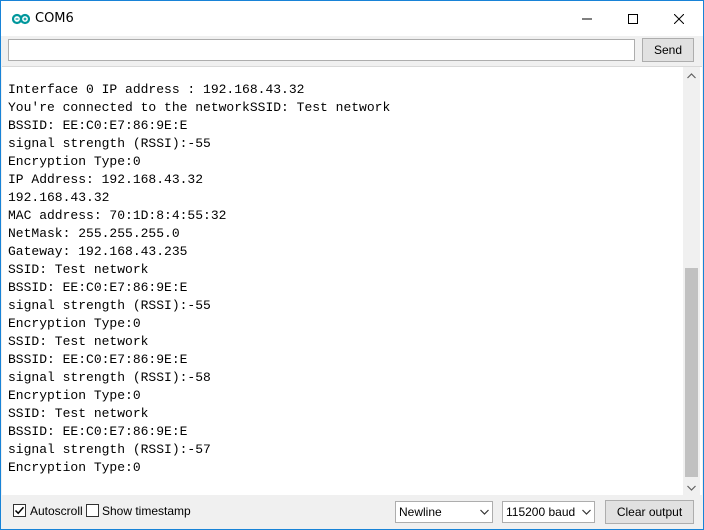 Image resolution: width=704 pixels, height=530 pixels. I want to click on console-line: NetMask: 255.255.255.0, so click(94, 233).